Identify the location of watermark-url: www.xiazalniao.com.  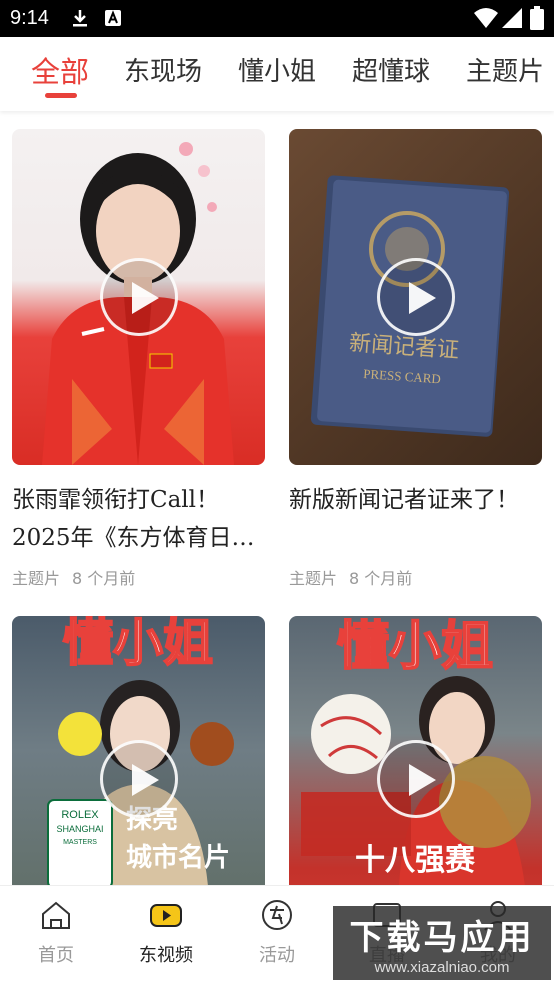
(442, 967).